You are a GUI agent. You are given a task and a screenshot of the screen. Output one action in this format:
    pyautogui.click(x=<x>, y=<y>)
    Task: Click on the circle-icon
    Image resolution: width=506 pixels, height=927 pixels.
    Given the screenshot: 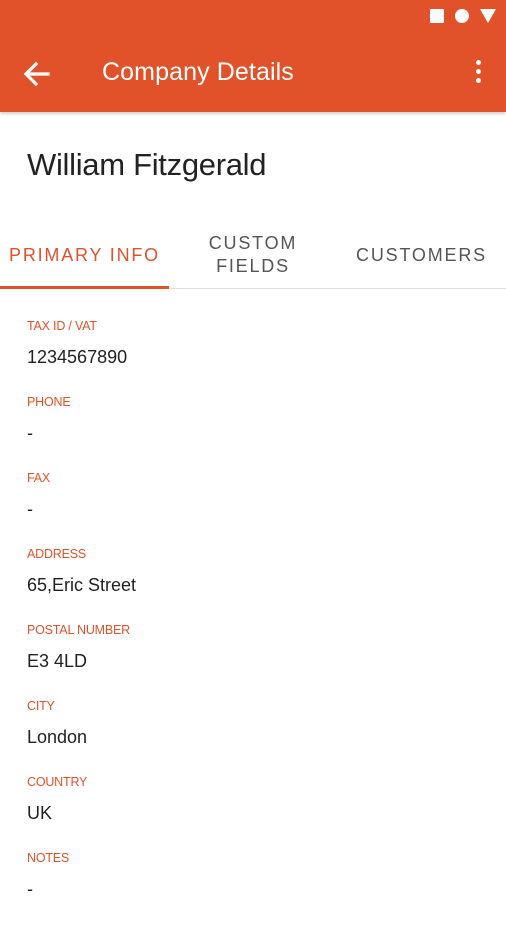 What is the action you would take?
    pyautogui.click(x=462, y=16)
    